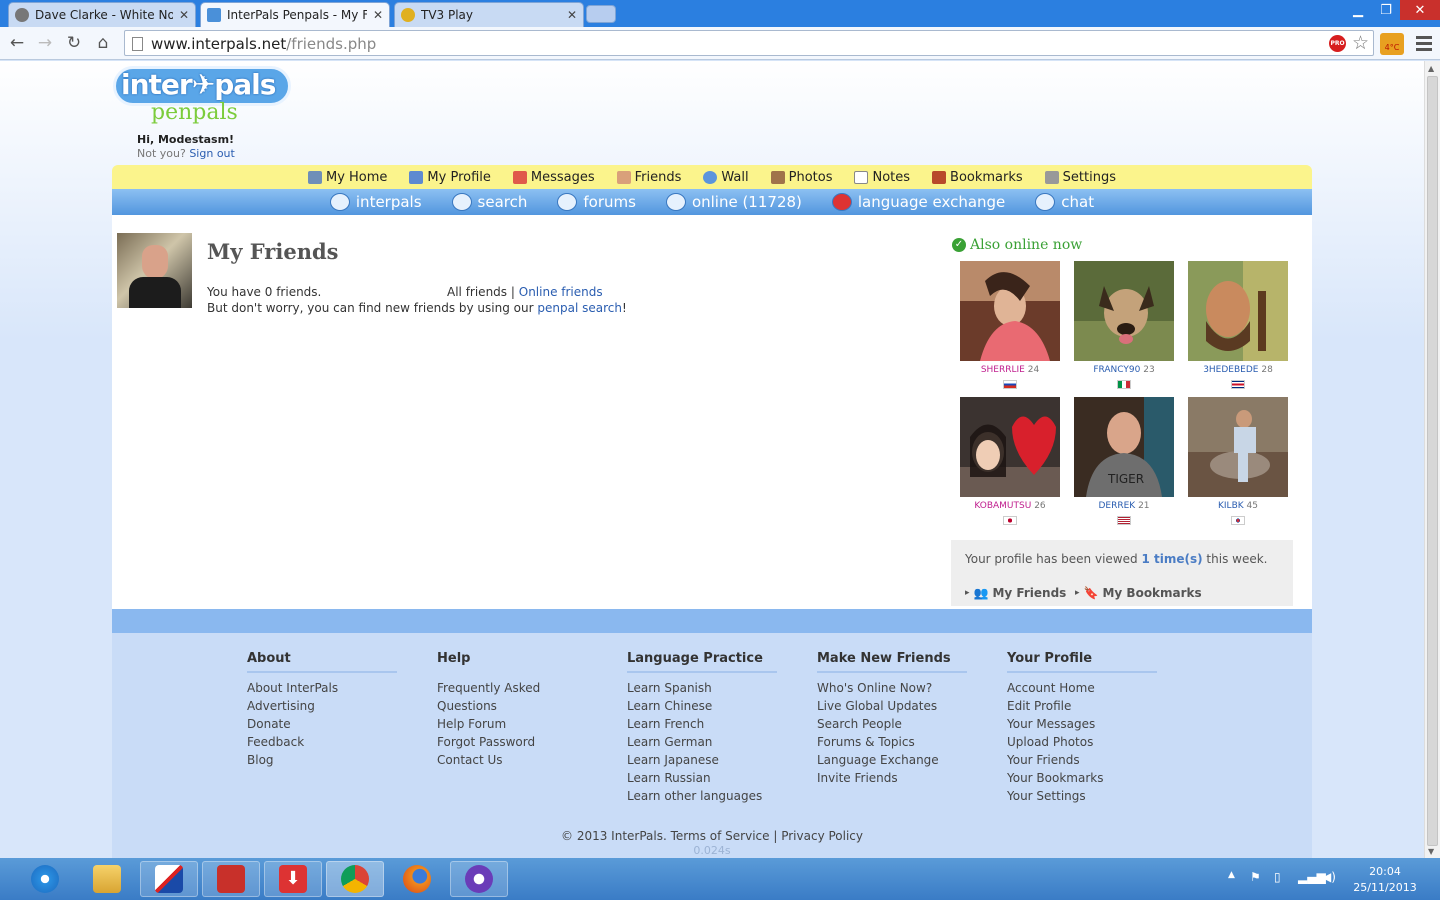  Describe the element at coordinates (702, 778) in the screenshot. I see `footer-link: Learn Russian` at that location.